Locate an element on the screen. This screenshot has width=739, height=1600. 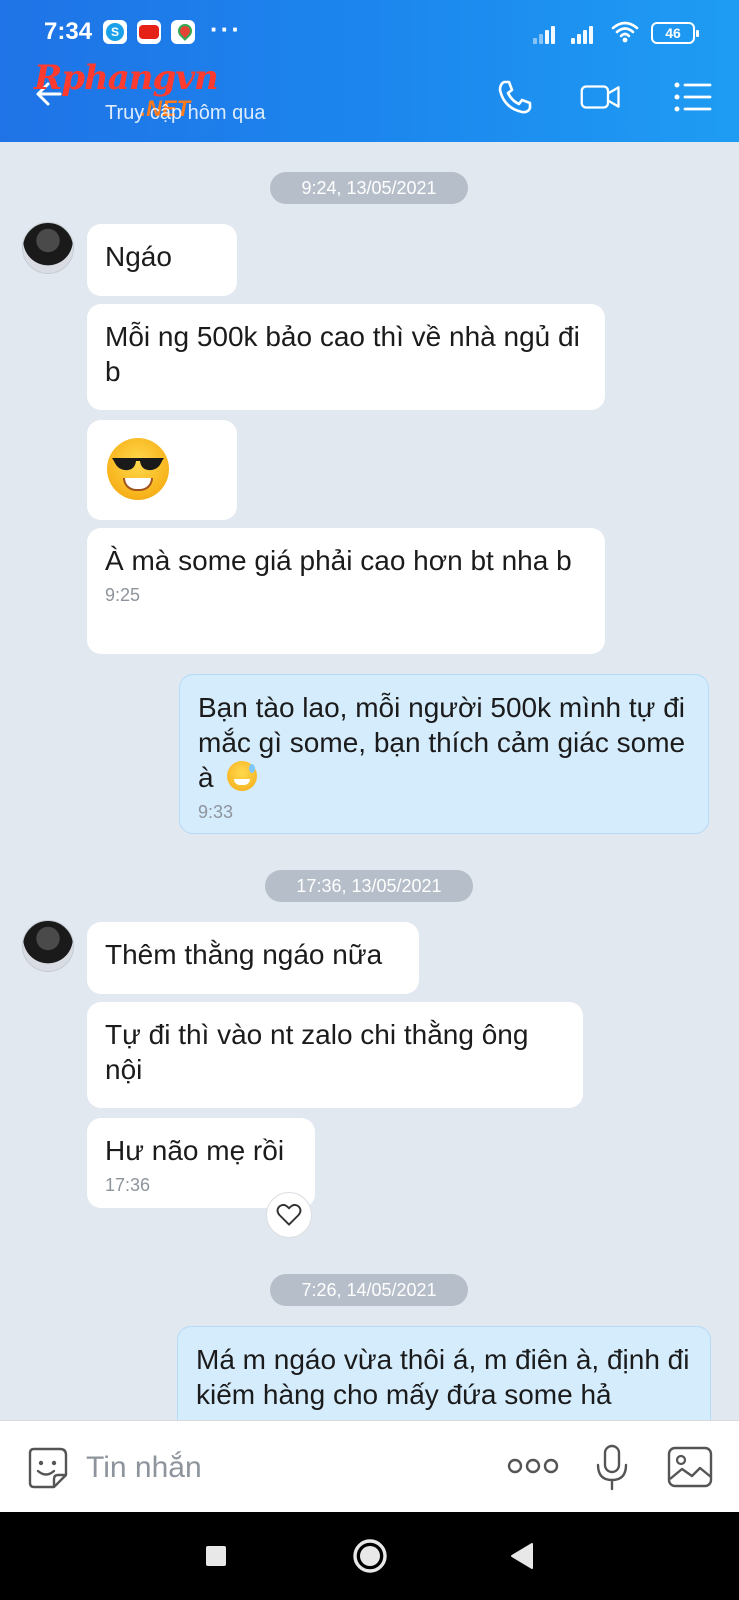
grinning-sweat-emoji-icon is located at coordinates (242, 776).